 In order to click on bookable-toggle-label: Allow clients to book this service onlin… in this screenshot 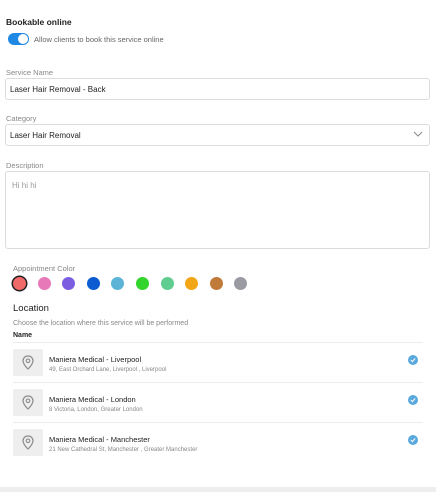, I will do `click(99, 39)`.